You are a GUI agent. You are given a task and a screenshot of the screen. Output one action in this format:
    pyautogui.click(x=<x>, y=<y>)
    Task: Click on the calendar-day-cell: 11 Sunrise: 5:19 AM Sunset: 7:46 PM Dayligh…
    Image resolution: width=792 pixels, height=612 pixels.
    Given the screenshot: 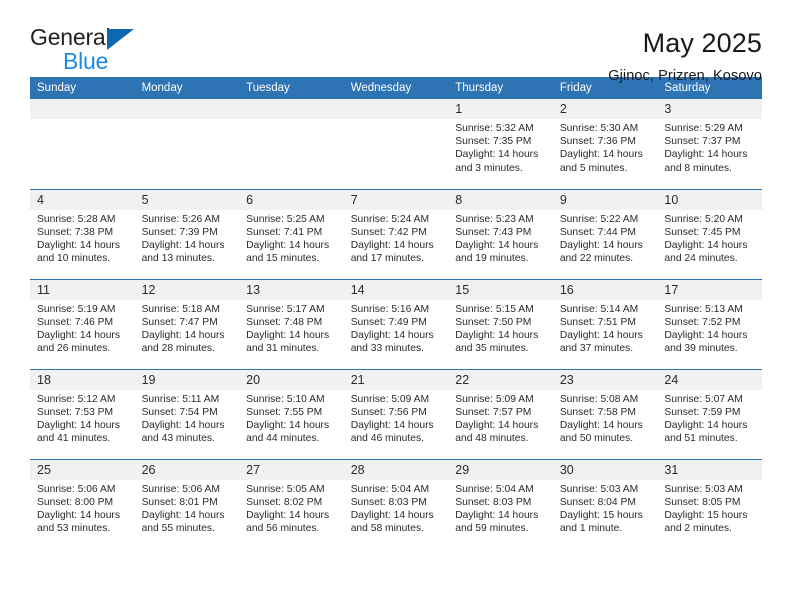 What is the action you would take?
    pyautogui.click(x=82, y=323)
    